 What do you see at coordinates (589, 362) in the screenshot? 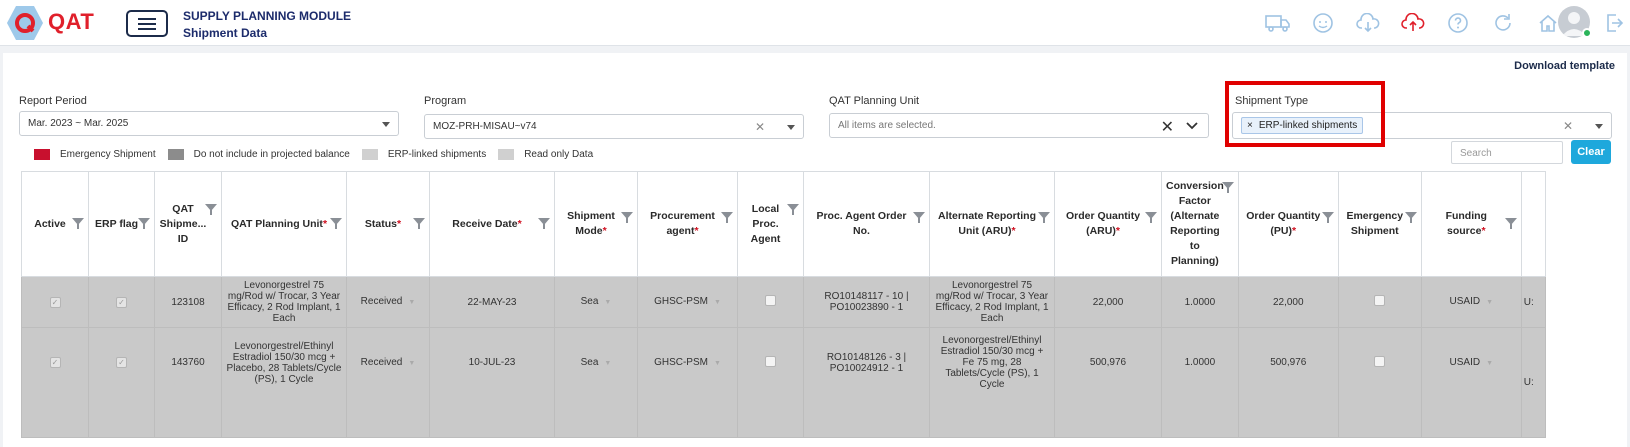
I see `mode-value: Sea` at bounding box center [589, 362].